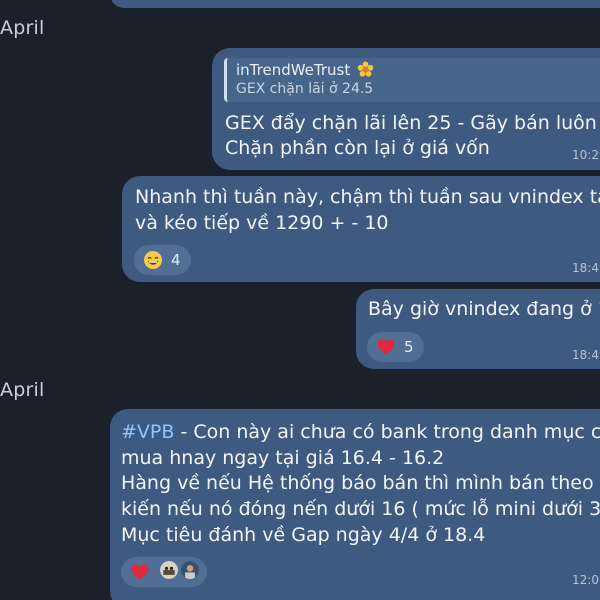 The width and height of the screenshot is (600, 600). Describe the element at coordinates (303, 535) in the screenshot. I see `message-line: Mục tiêu đánh về Gap ngày 4/4 ở 18.4` at that location.